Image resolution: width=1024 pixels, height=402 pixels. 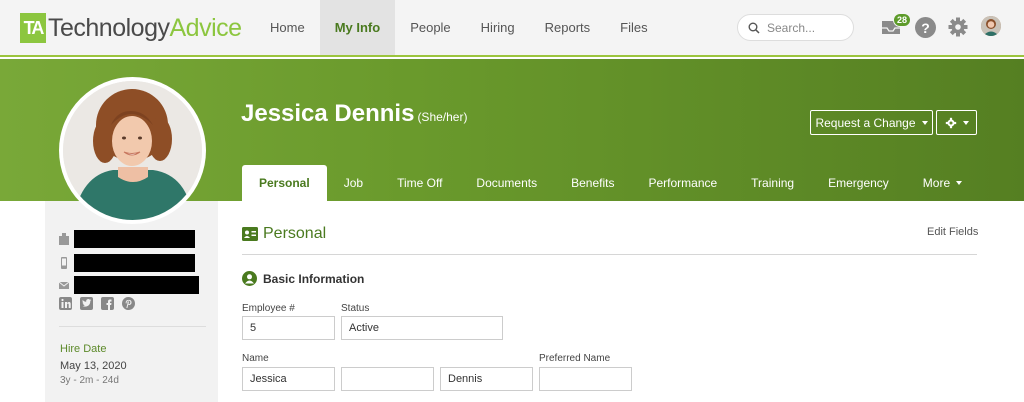 I want to click on user-avatar, so click(x=991, y=26).